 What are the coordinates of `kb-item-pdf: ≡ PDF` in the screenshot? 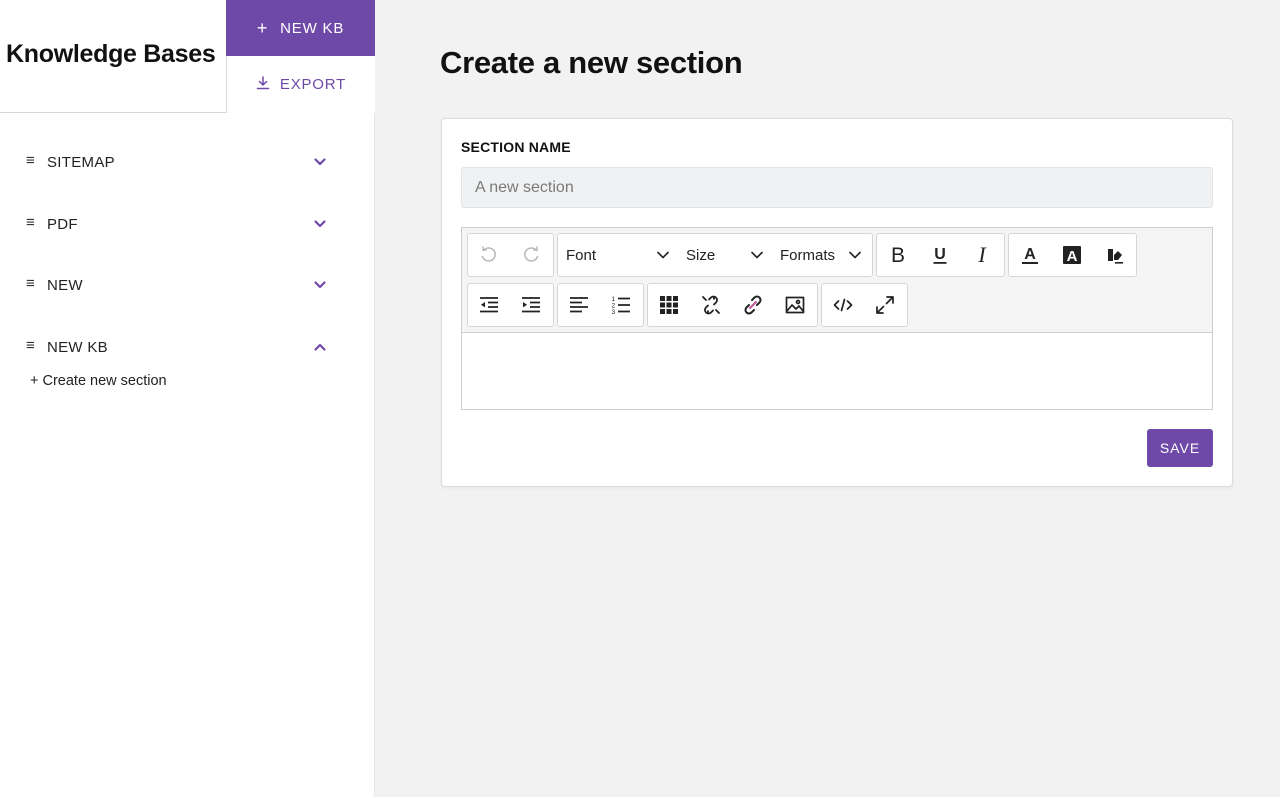 It's located at (187, 225).